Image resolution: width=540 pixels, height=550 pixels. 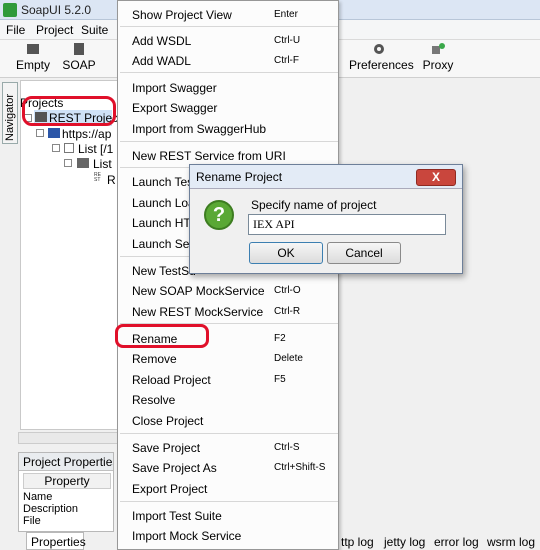 What do you see at coordinates (198, 291) in the screenshot?
I see `menu-item-new-soap-mockservice: New SOAP MockService` at bounding box center [198, 291].